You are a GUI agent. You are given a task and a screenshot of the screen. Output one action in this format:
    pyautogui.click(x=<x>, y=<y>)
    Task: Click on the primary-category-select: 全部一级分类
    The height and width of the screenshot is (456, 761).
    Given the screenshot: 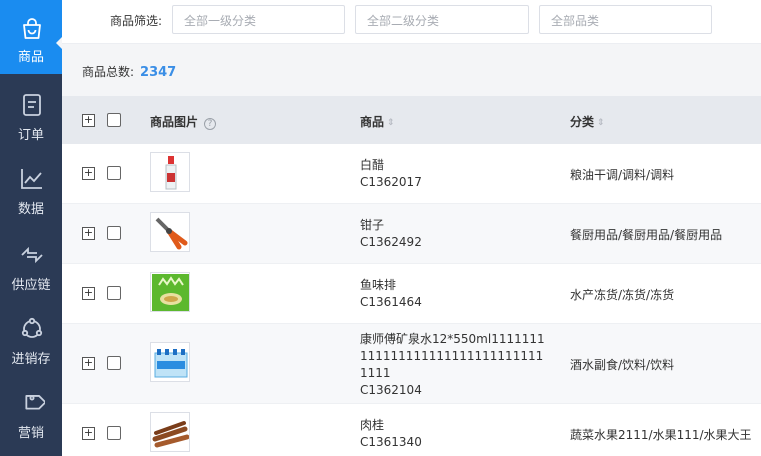 What is the action you would take?
    pyautogui.click(x=258, y=19)
    